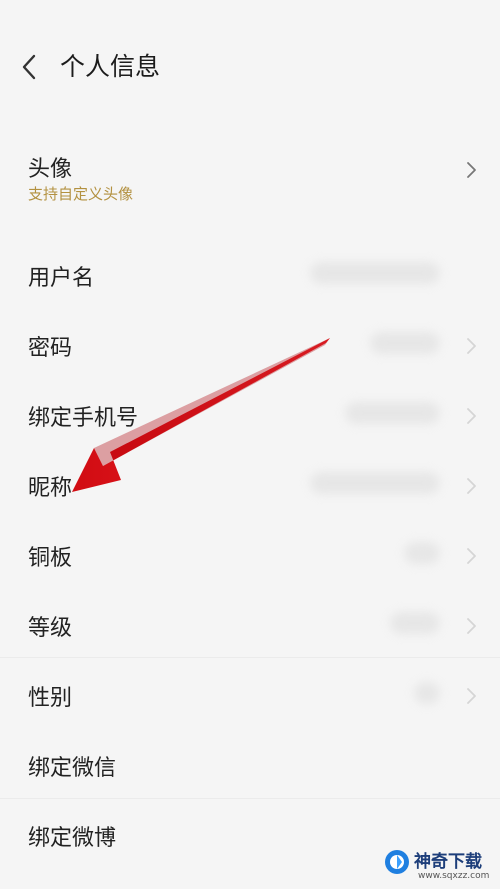 The height and width of the screenshot is (889, 500). I want to click on logo-icon, so click(397, 862).